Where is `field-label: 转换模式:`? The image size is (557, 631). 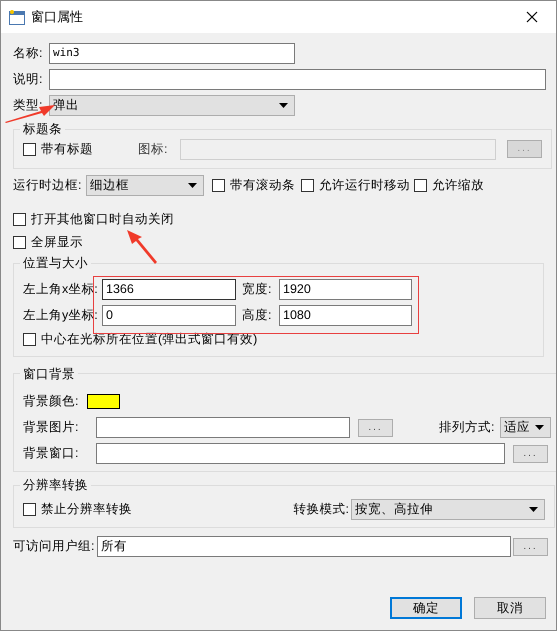 field-label: 转换模式: is located at coordinates (320, 509).